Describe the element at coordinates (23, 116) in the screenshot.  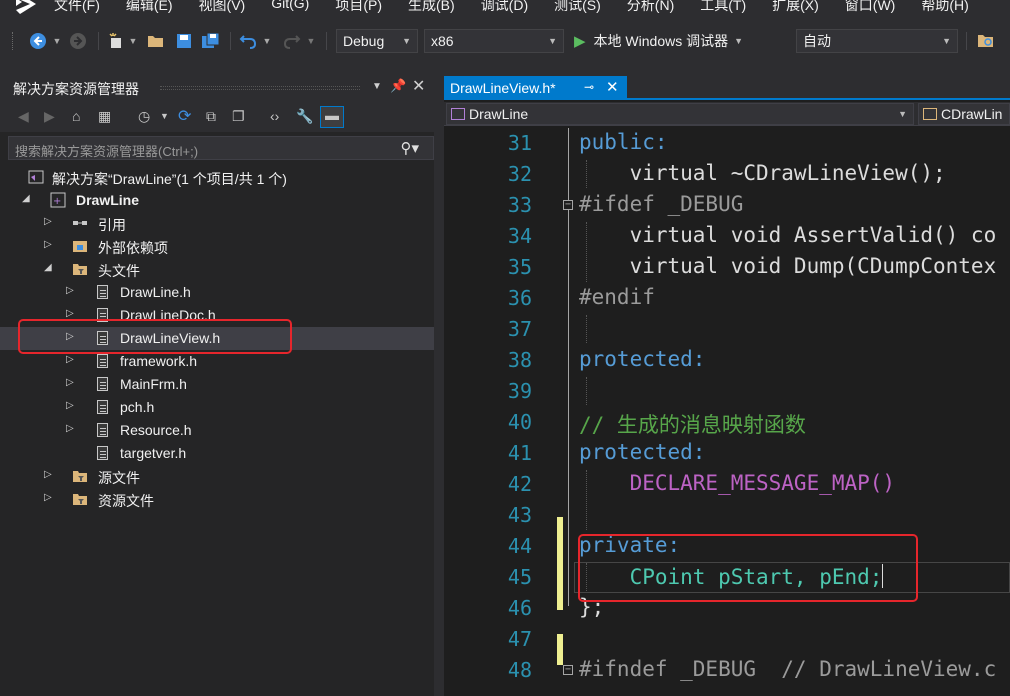
I see `back-icon: ◀` at that location.